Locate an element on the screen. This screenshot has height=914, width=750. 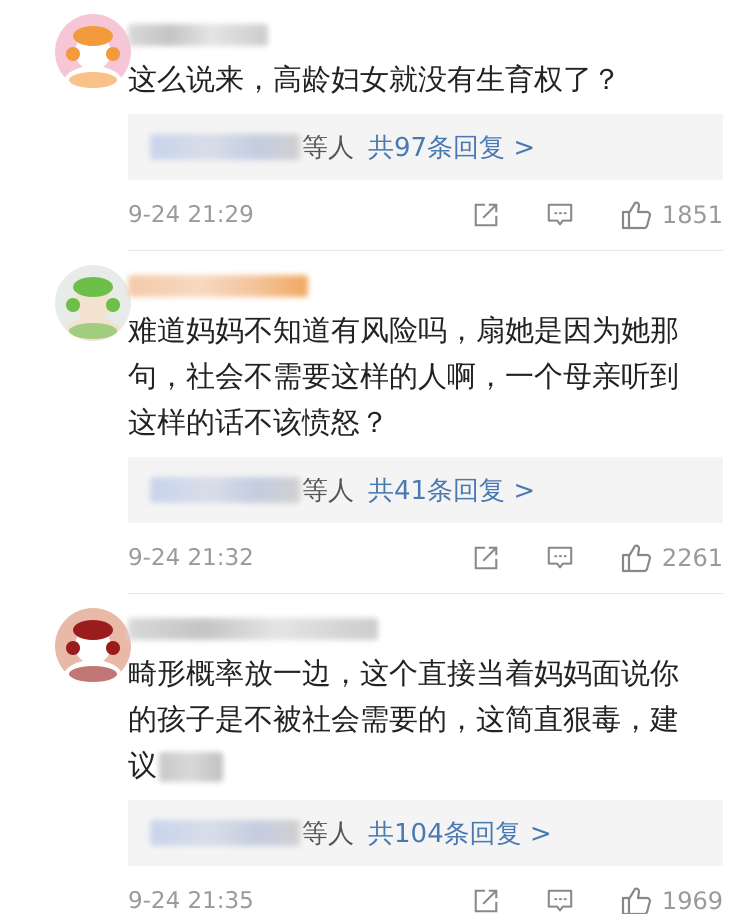
replies-link: 共41条回复 > is located at coordinates (452, 490).